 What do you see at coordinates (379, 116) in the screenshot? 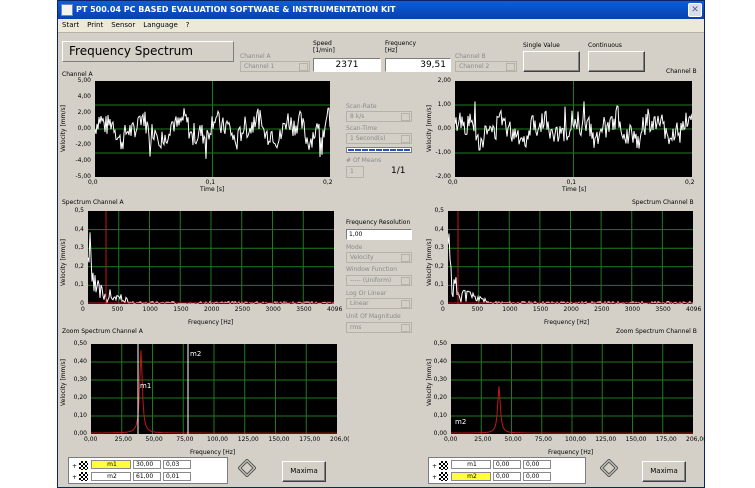
I see `scan-rate-select: 8 k/s` at bounding box center [379, 116].